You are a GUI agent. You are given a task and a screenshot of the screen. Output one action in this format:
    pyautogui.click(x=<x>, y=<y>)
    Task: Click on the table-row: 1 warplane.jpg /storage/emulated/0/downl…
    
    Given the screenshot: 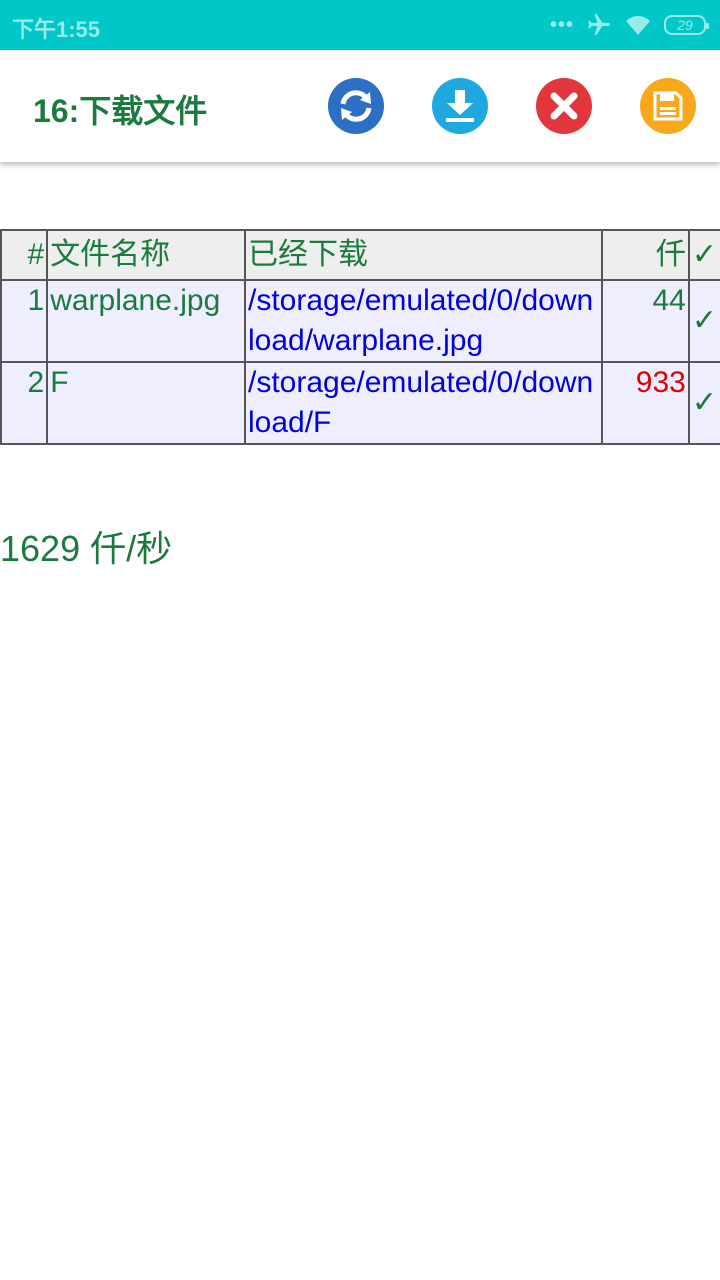 What is the action you would take?
    pyautogui.click(x=360, y=321)
    